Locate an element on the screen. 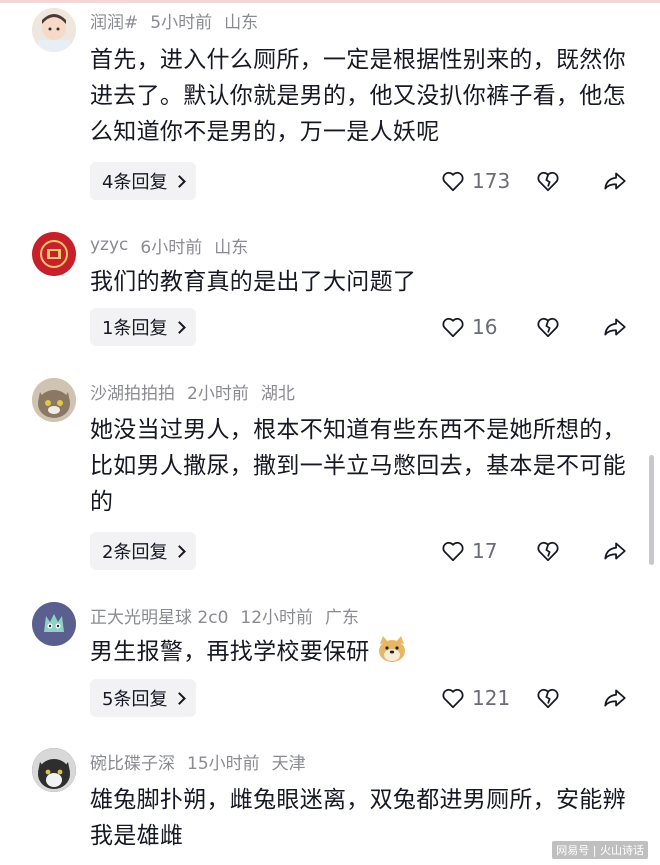 This screenshot has width=660, height=865. like-button: 121 is located at coordinates (475, 698).